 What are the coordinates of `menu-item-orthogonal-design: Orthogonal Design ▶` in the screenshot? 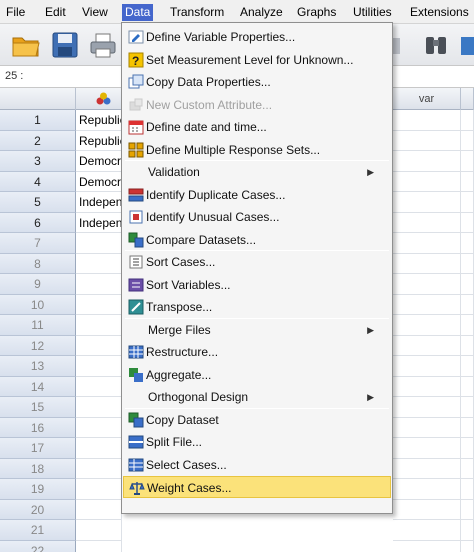 It's located at (257, 397).